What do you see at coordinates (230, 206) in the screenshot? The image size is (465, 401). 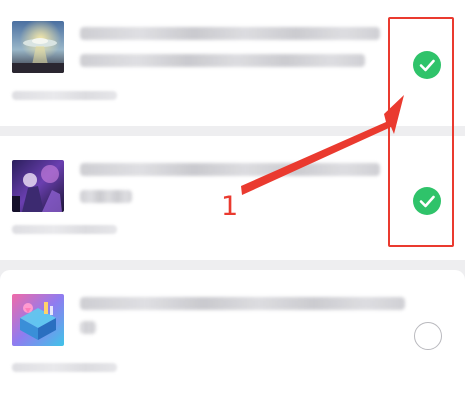 I see `step-label: 1` at bounding box center [230, 206].